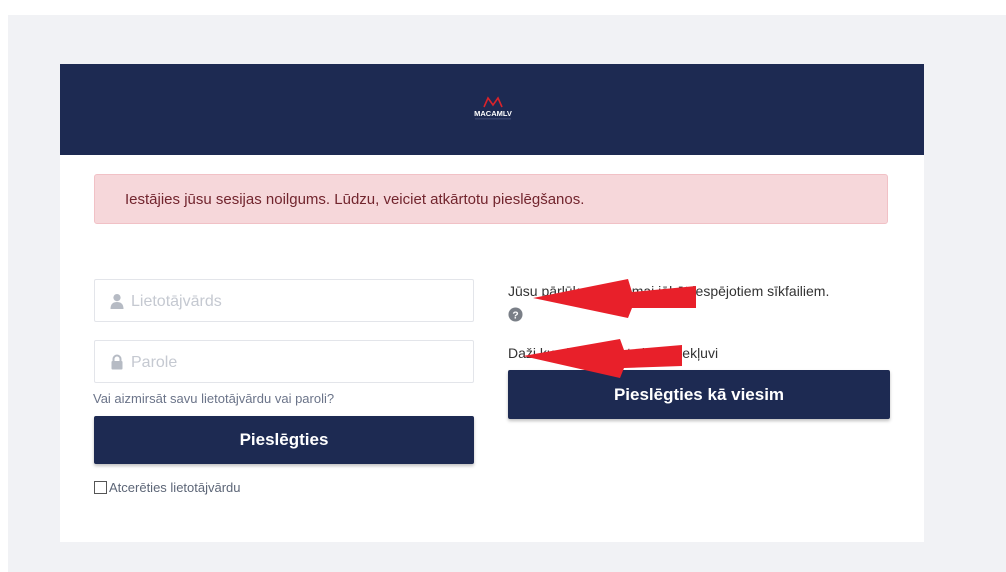 This screenshot has height=572, width=1006. Describe the element at coordinates (100, 487) in the screenshot. I see `remember-checkbox` at that location.